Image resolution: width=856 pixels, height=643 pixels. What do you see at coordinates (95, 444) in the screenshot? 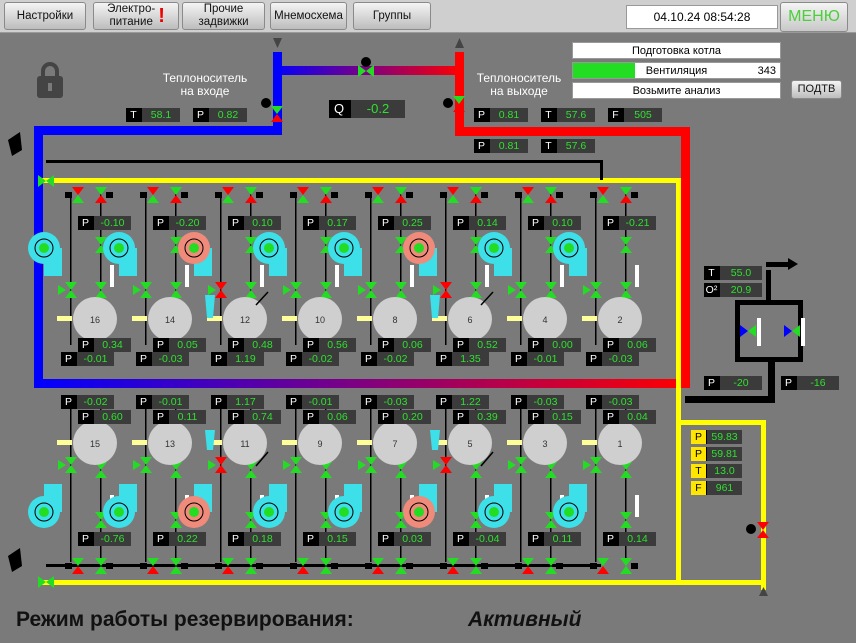
I see `boiler-number: 15` at bounding box center [95, 444].